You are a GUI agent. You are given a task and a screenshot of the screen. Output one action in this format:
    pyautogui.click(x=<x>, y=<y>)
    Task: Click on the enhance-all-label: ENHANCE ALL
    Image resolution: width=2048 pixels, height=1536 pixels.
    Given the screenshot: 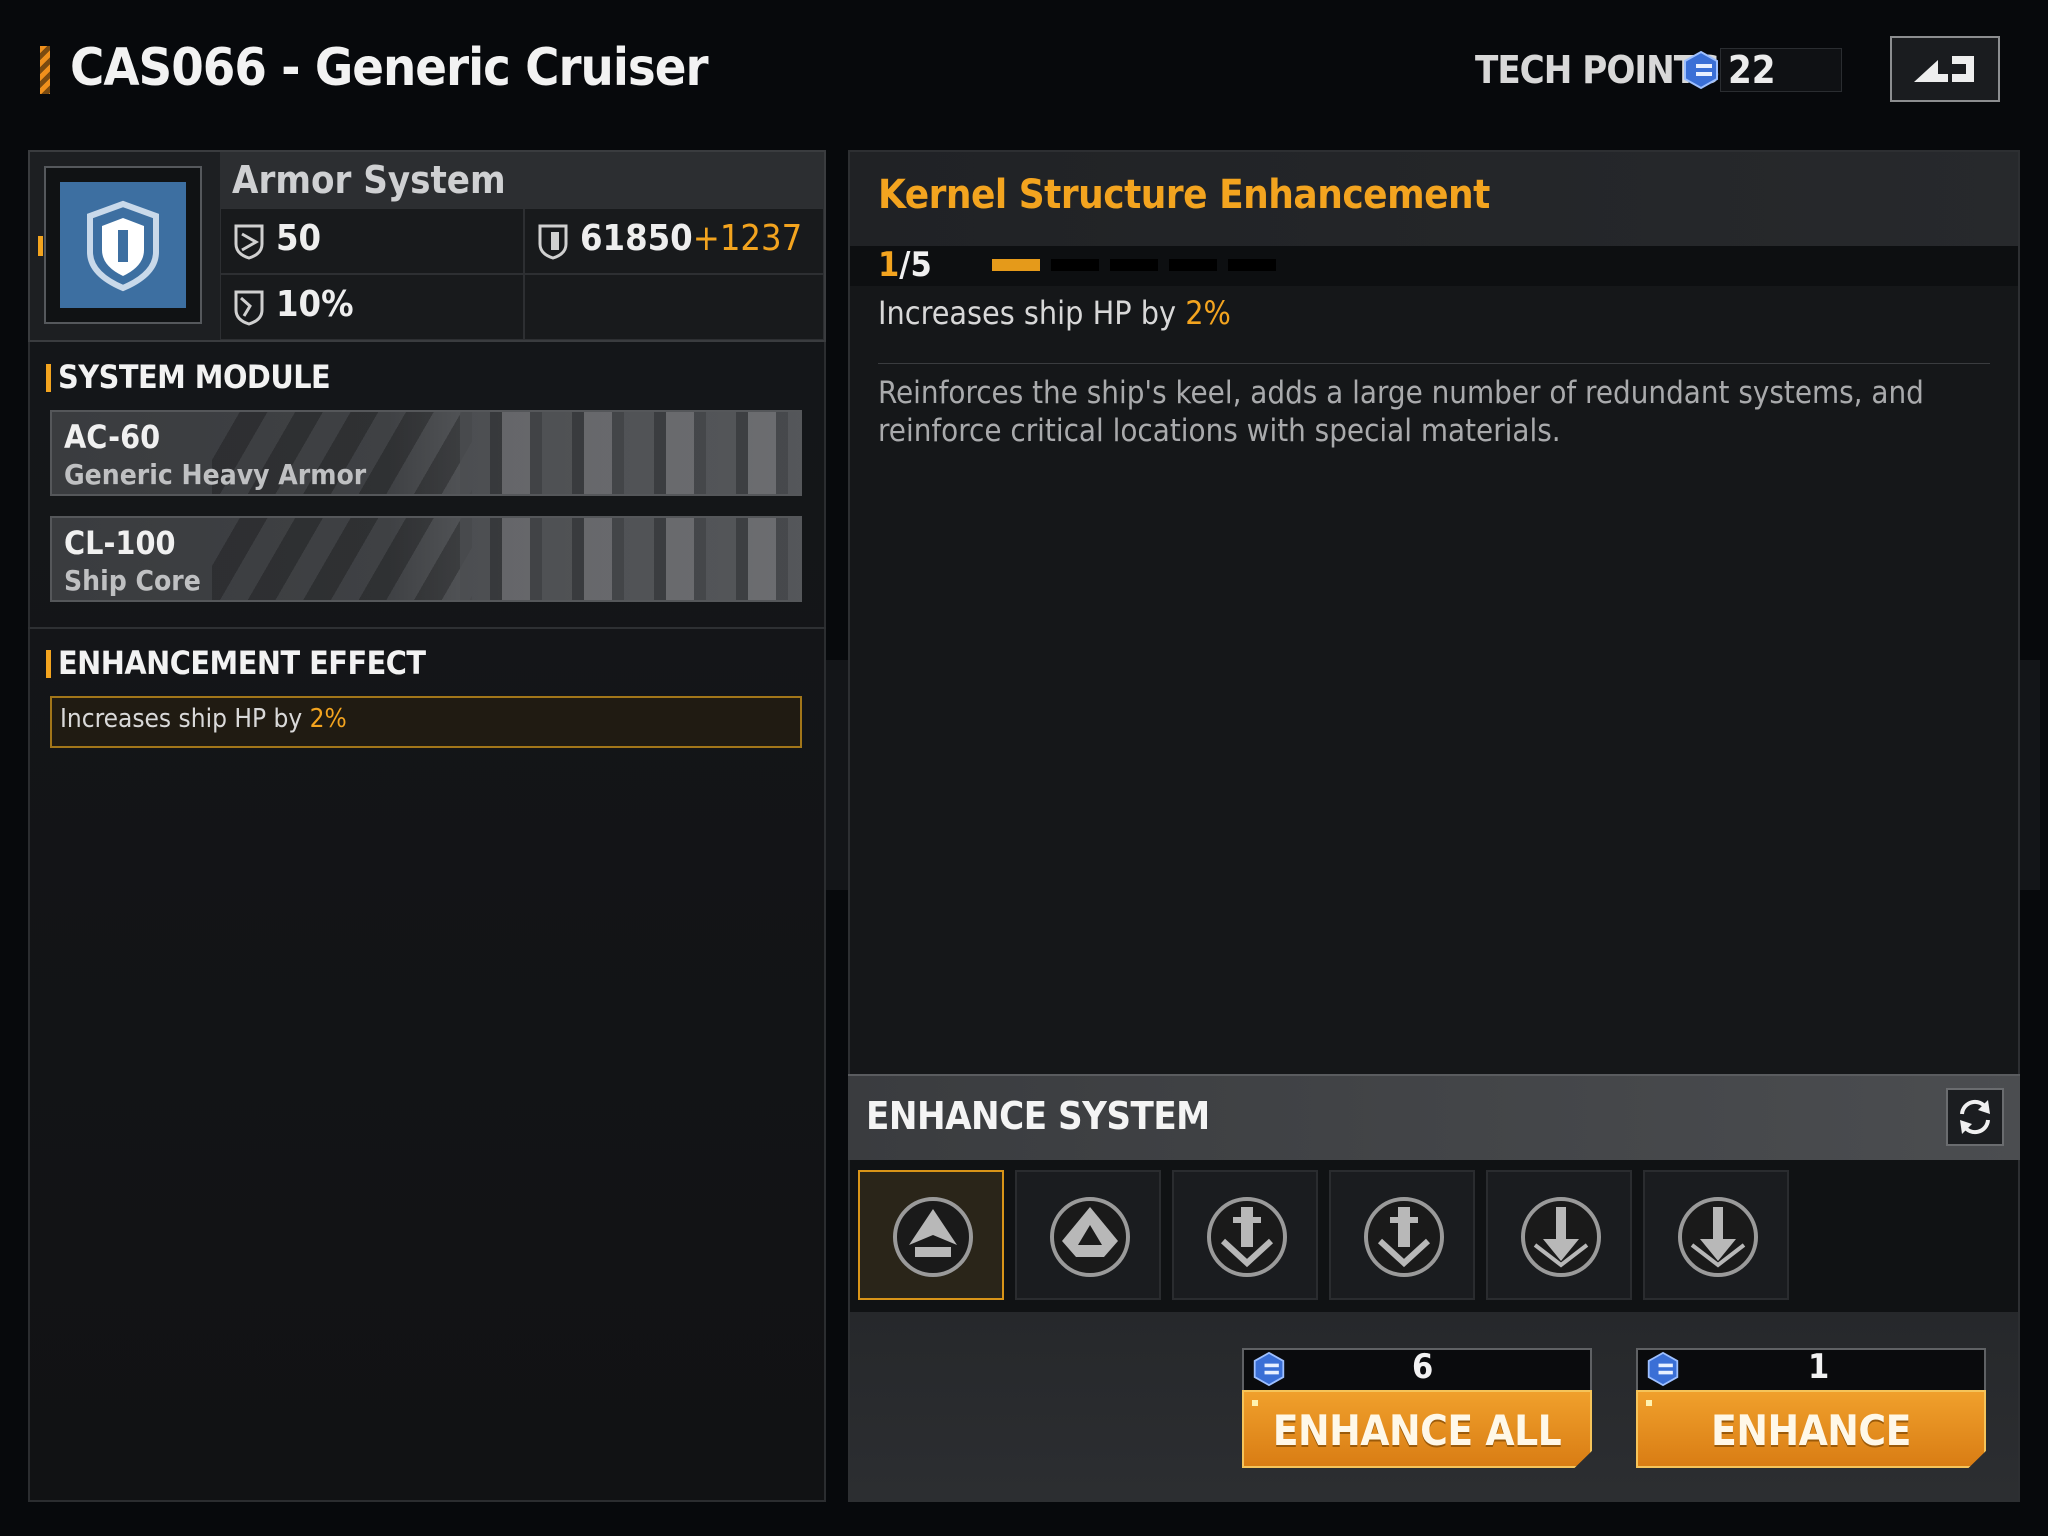 What is the action you would take?
    pyautogui.click(x=1417, y=1430)
    